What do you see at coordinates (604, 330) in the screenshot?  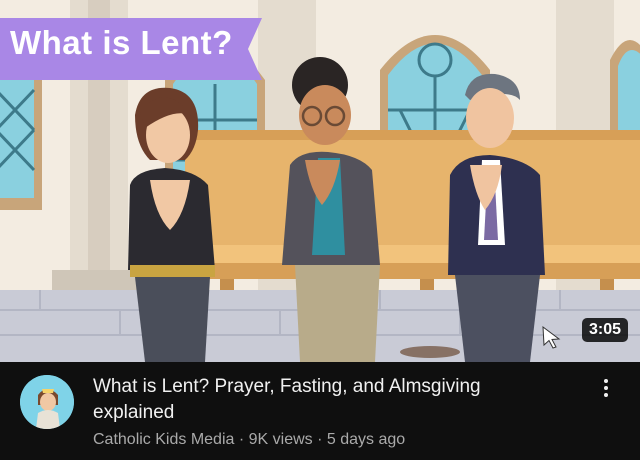 I see `duration-badge: 3:05` at bounding box center [604, 330].